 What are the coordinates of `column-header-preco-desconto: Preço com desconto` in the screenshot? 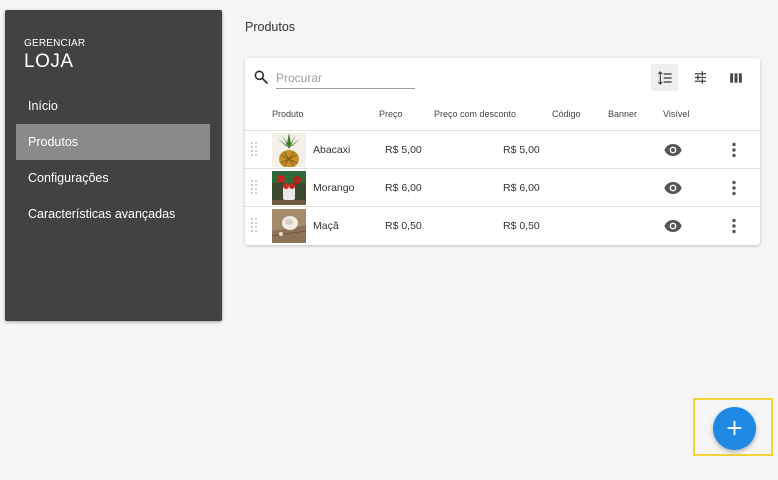 It's located at (475, 114).